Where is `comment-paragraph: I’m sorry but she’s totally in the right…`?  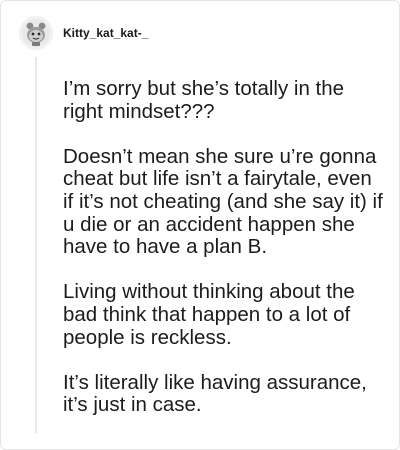 comment-paragraph: I’m sorry but she’s totally in the right… is located at coordinates (204, 100).